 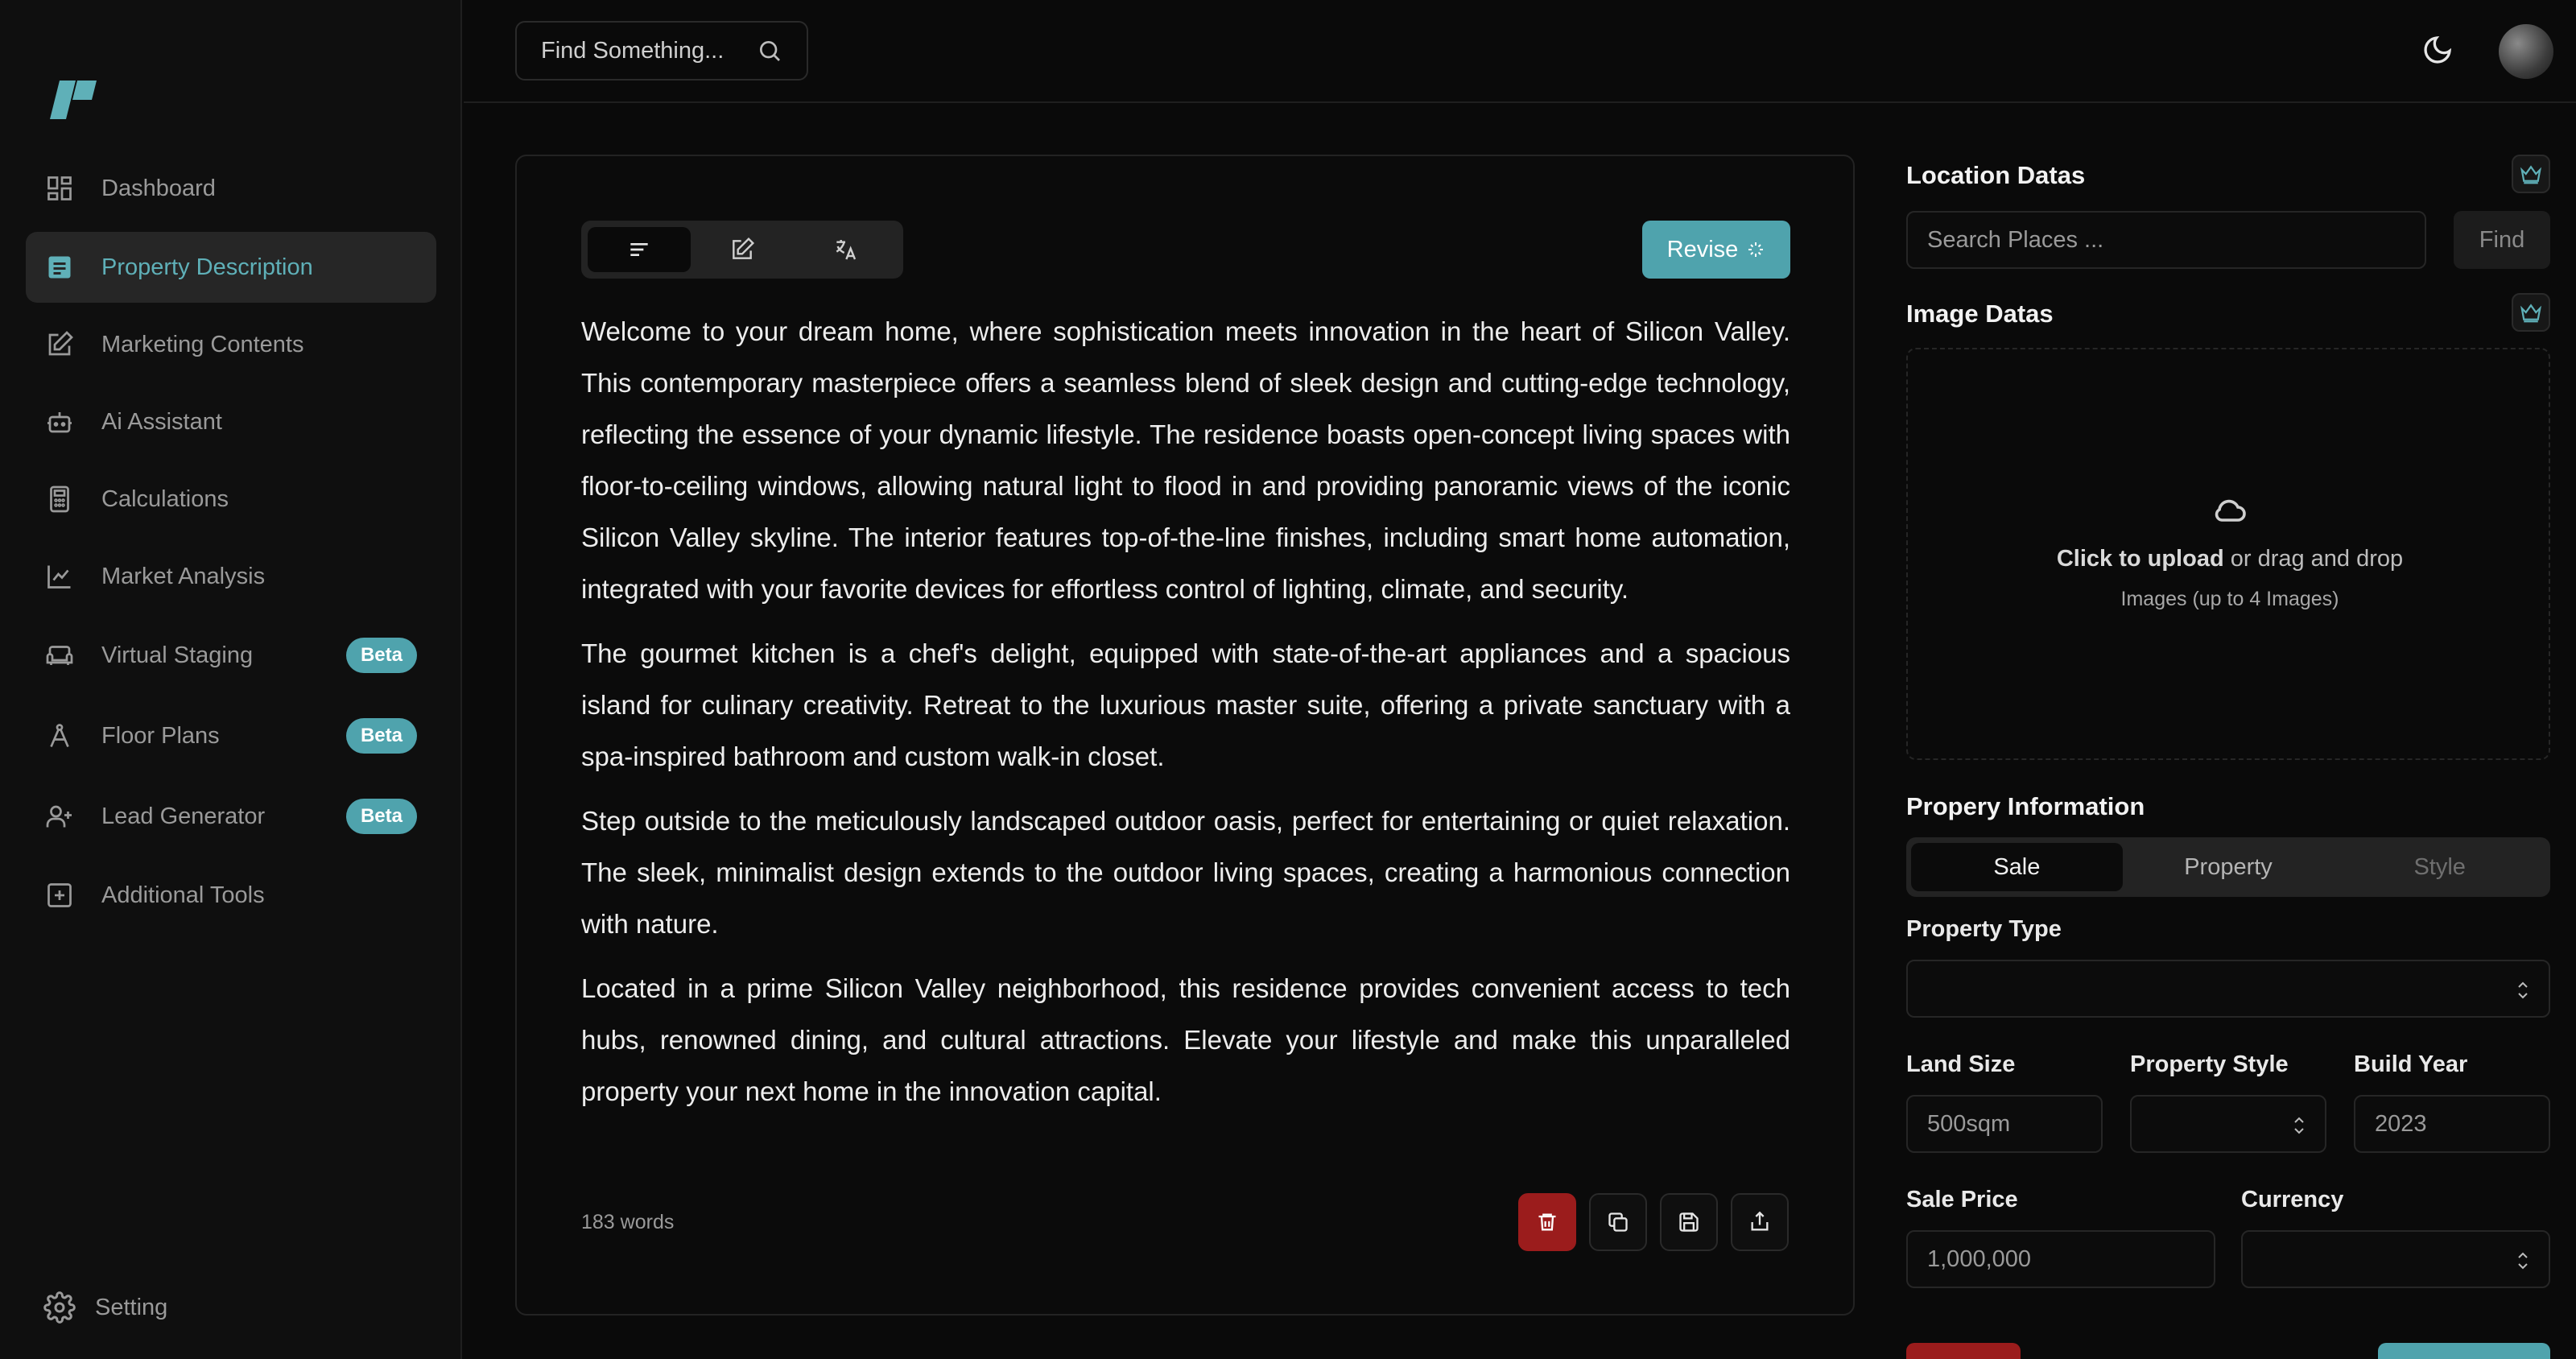 I want to click on logo-icon, so click(x=73, y=100).